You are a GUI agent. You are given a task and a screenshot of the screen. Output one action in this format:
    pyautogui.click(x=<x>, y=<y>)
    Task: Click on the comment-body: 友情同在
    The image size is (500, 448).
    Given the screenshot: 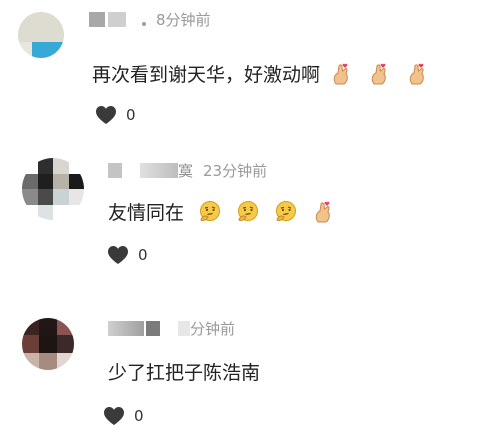 What is the action you would take?
    pyautogui.click(x=146, y=213)
    